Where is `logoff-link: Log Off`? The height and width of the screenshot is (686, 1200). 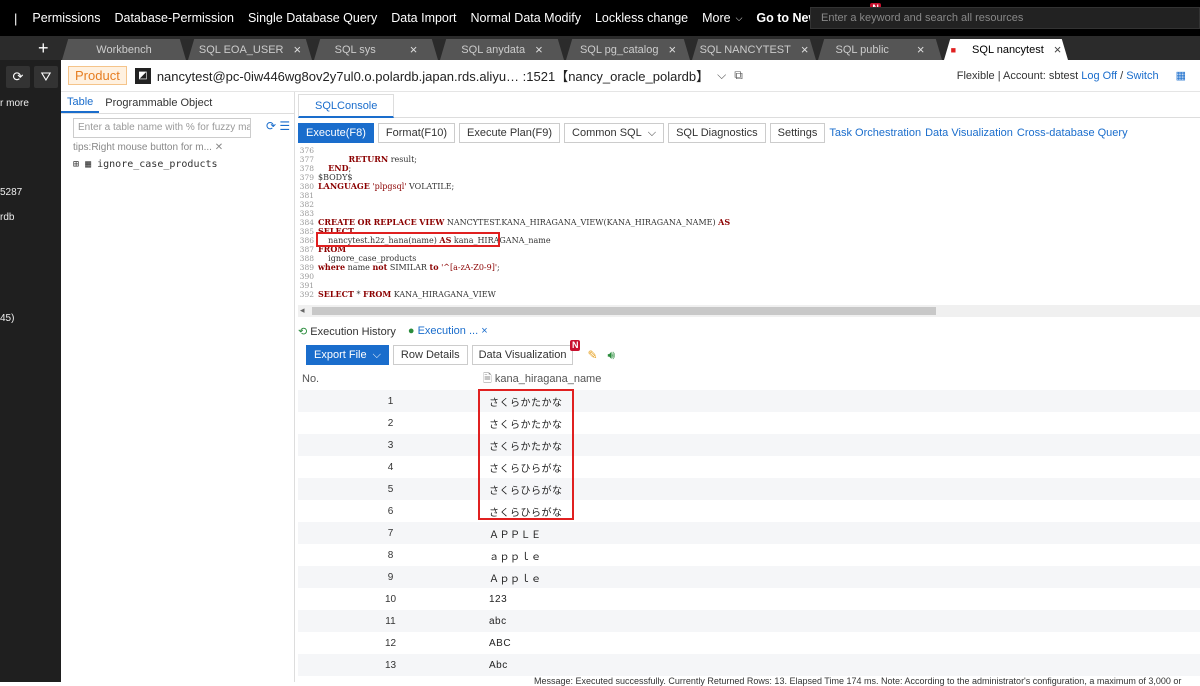 logoff-link: Log Off is located at coordinates (1099, 76).